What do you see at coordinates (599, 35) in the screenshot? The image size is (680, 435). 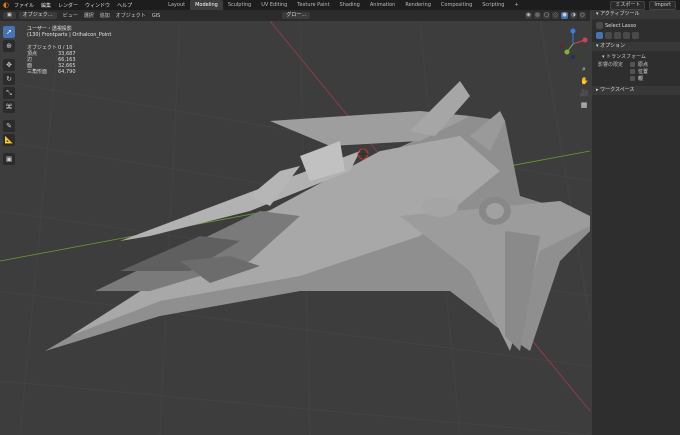 I see `mode-set-icon` at bounding box center [599, 35].